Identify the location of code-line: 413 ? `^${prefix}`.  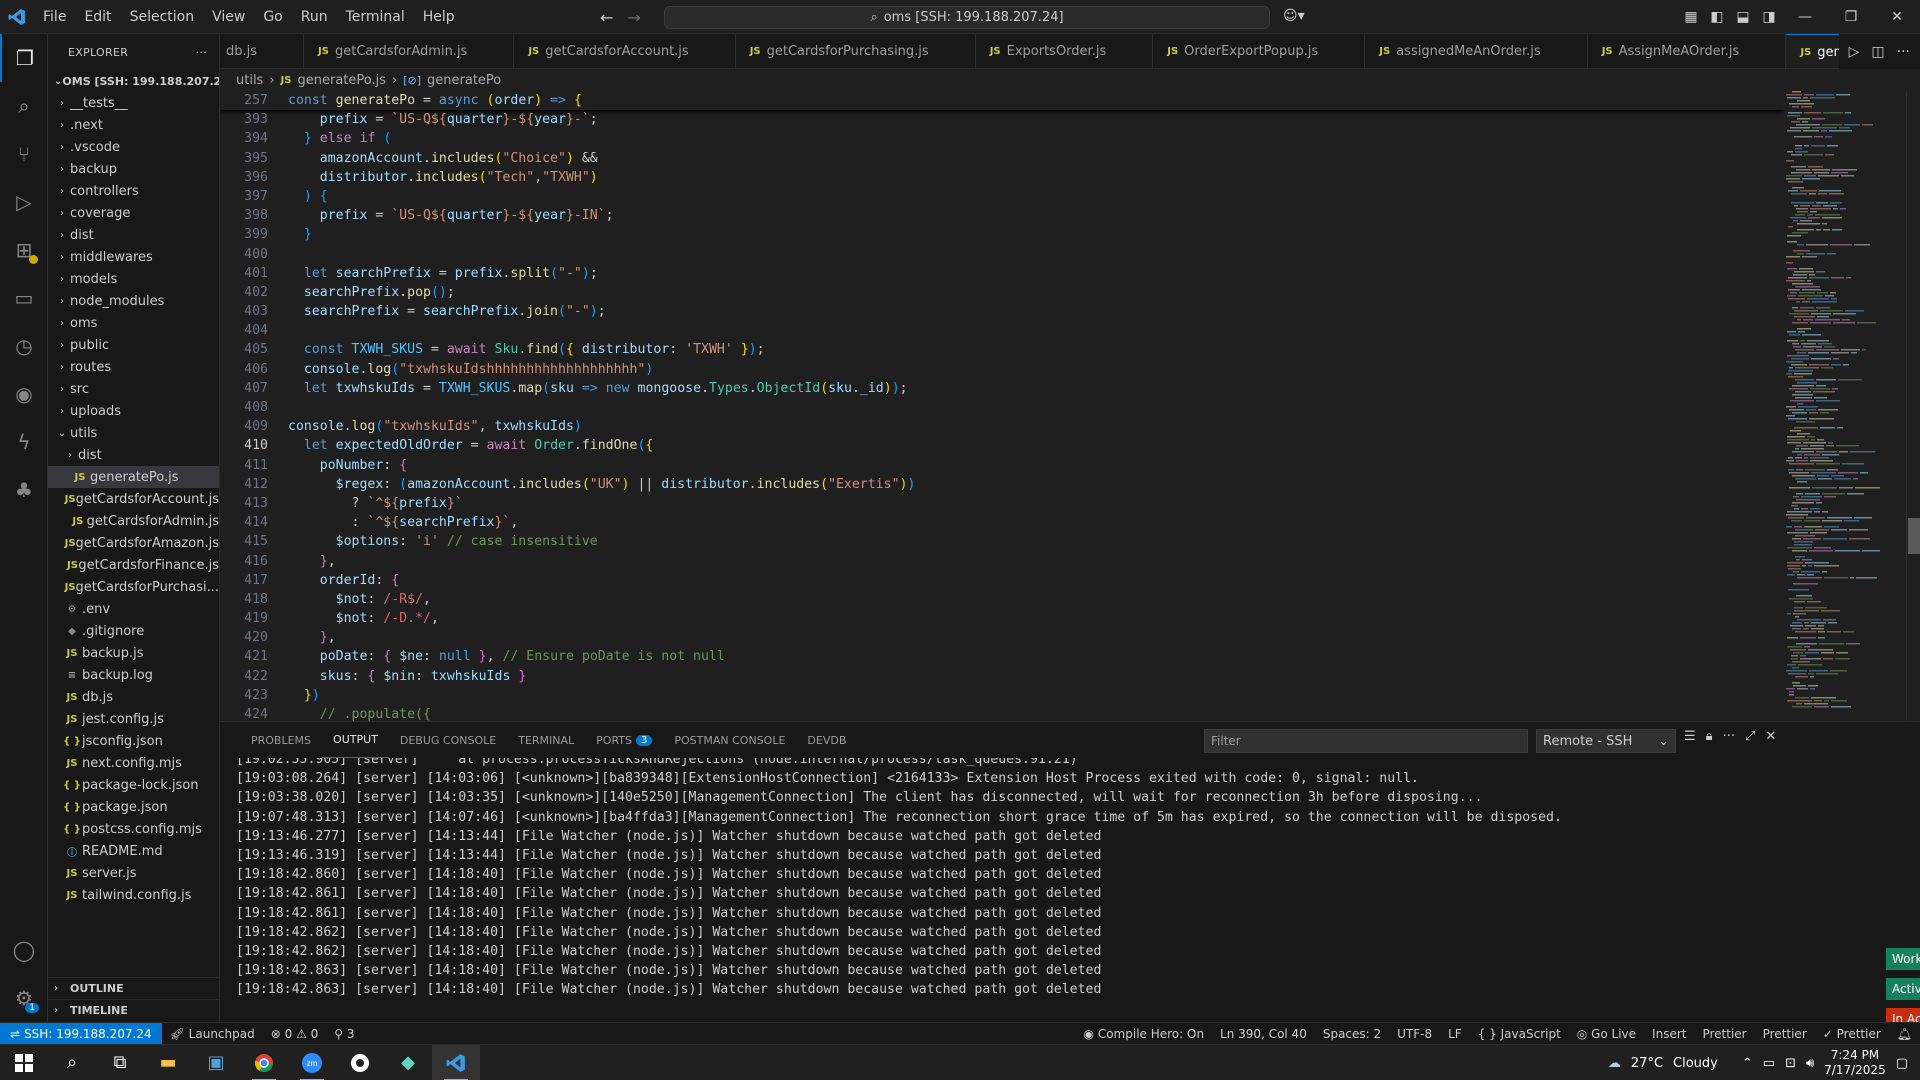
(1002, 503).